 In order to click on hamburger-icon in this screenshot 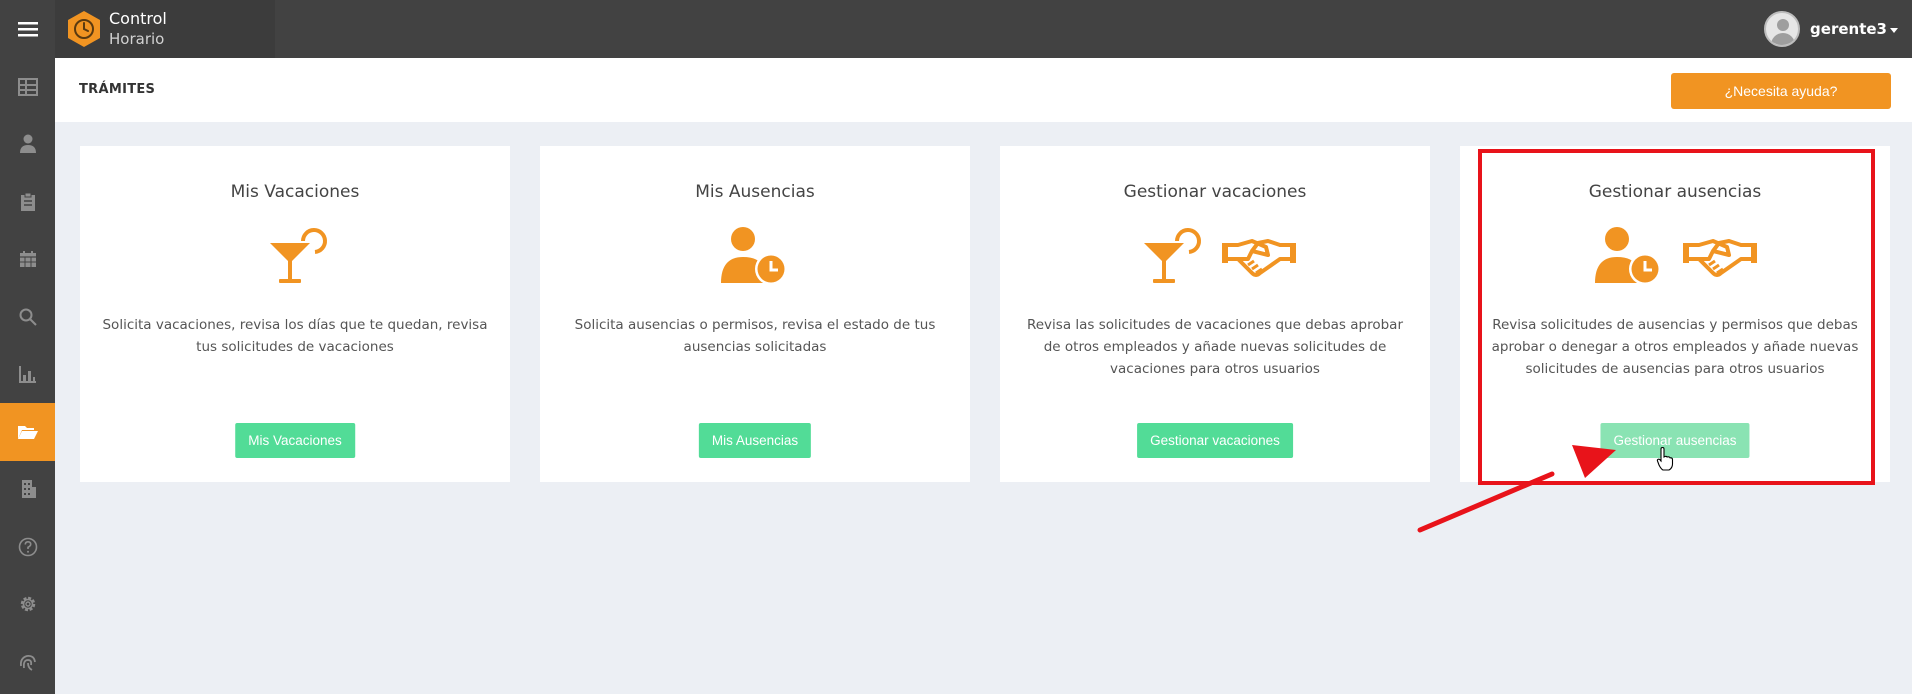, I will do `click(27, 29)`.